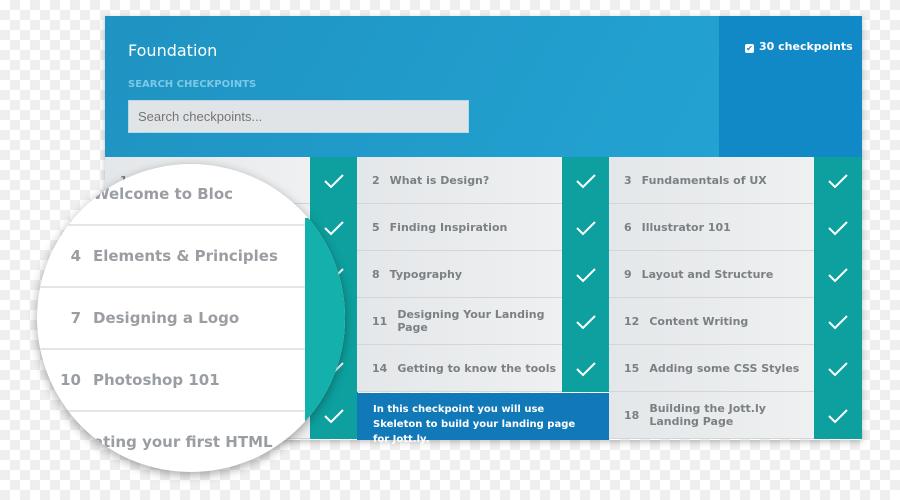 The image size is (900, 500). What do you see at coordinates (163, 194) in the screenshot?
I see `magnified-title: Welcome to Bloc` at bounding box center [163, 194].